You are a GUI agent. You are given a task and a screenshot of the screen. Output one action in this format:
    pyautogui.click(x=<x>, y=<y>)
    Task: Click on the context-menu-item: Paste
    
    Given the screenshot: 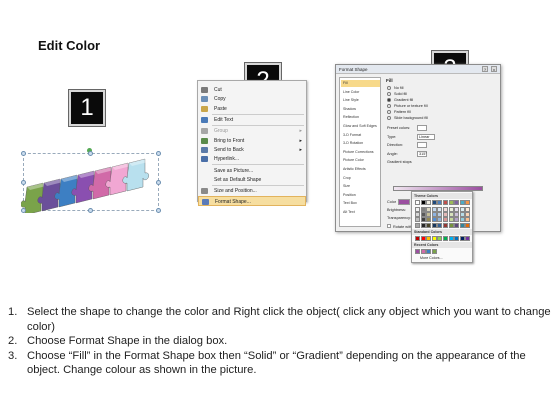 What is the action you would take?
    pyautogui.click(x=252, y=109)
    